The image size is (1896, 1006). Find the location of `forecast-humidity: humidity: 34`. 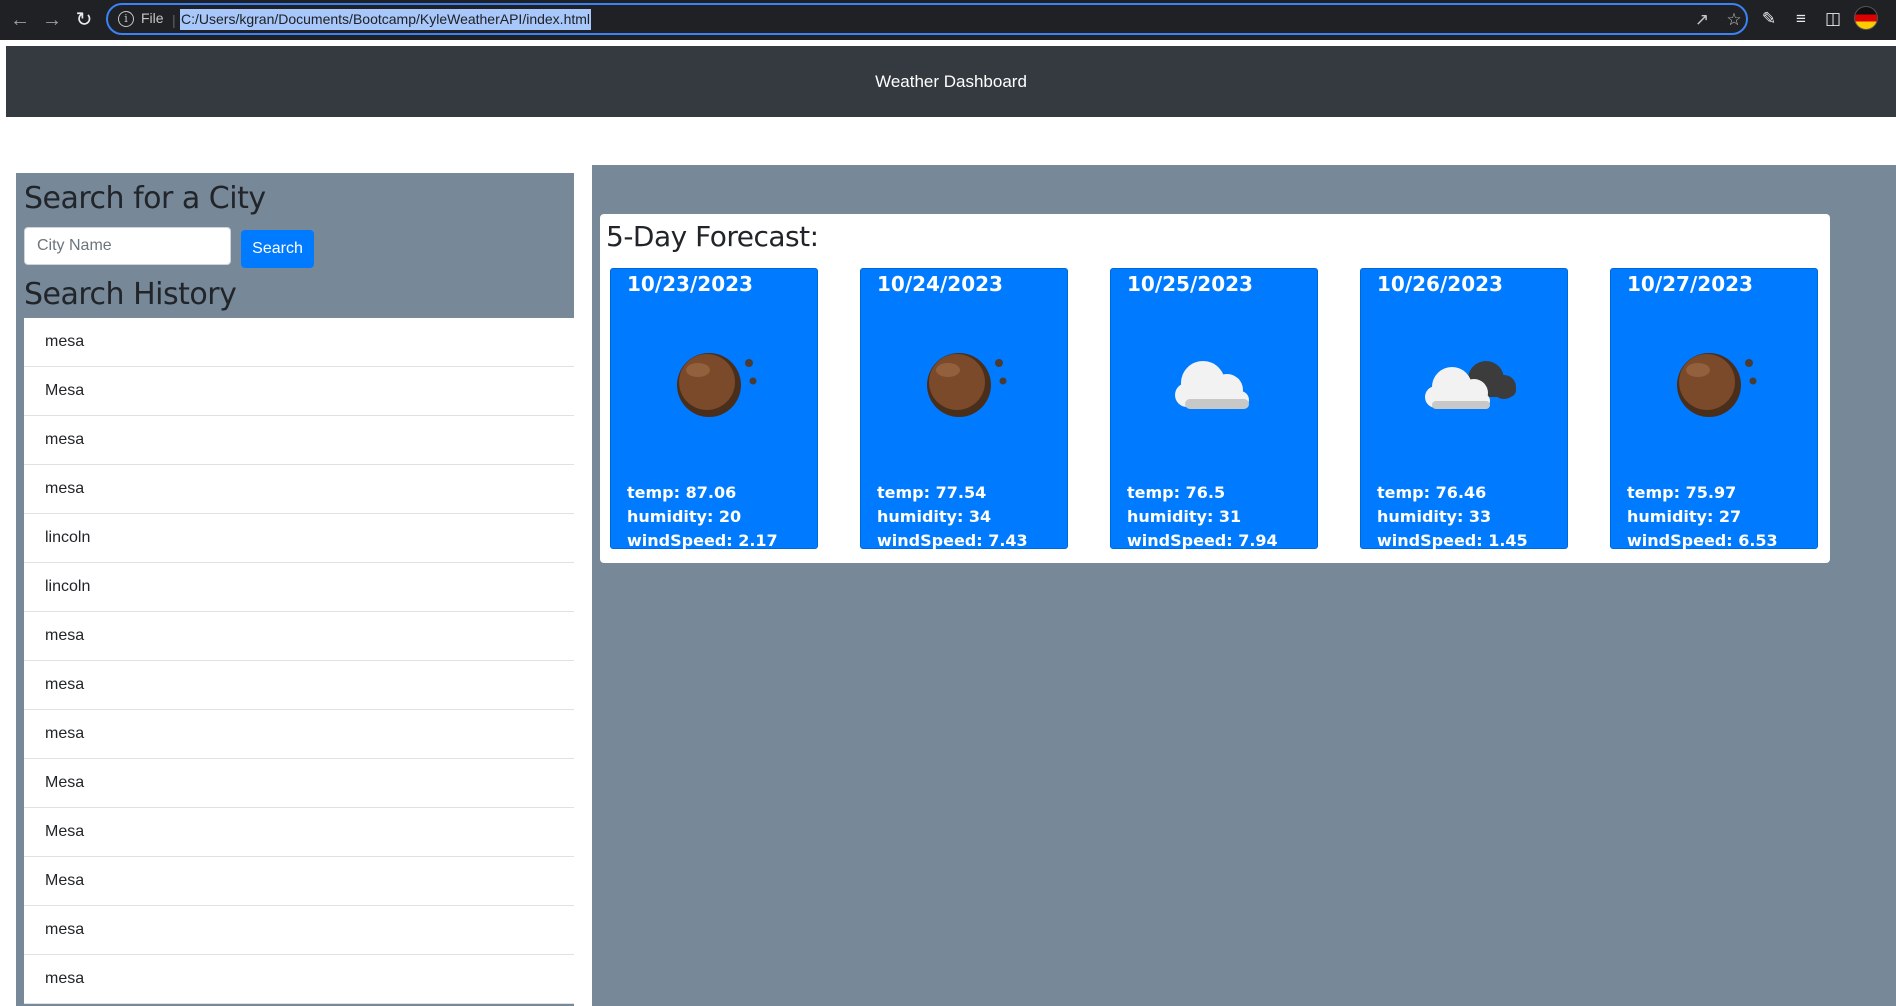

forecast-humidity: humidity: 34 is located at coordinates (934, 516).